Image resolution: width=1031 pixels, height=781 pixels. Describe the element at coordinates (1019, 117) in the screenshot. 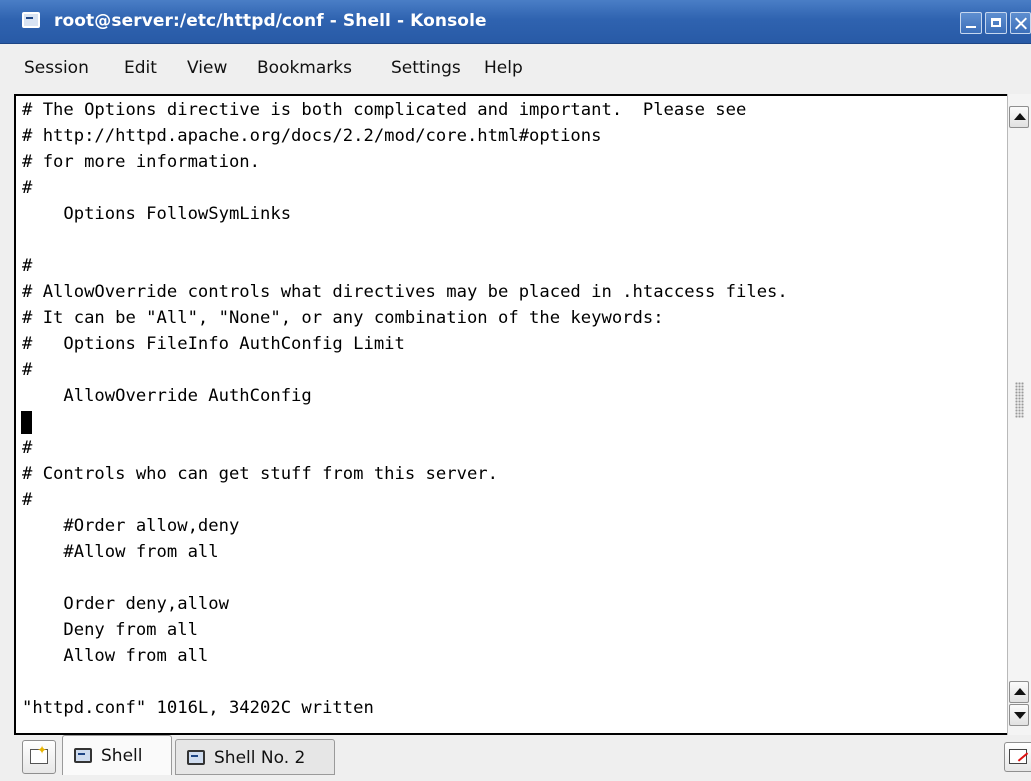

I see `scroll-up-button` at that location.